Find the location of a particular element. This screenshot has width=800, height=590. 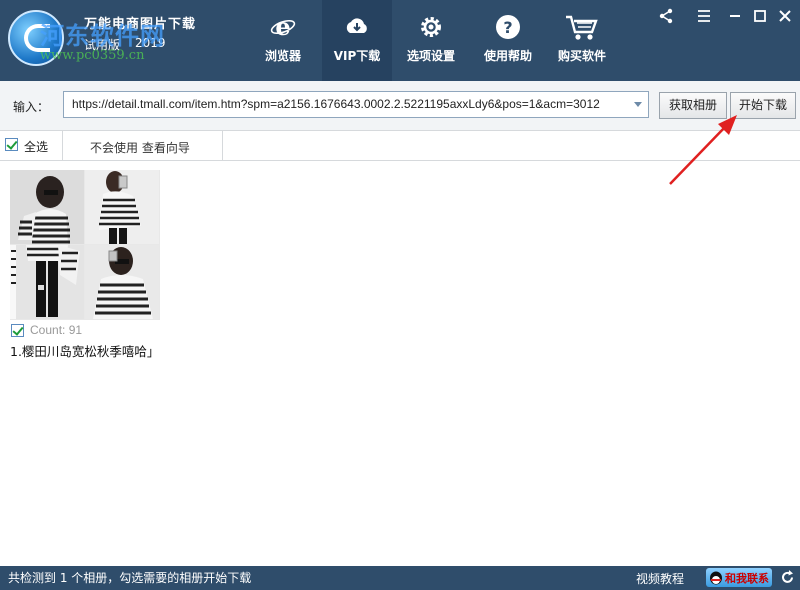

input-label: 输入： is located at coordinates (31, 107).